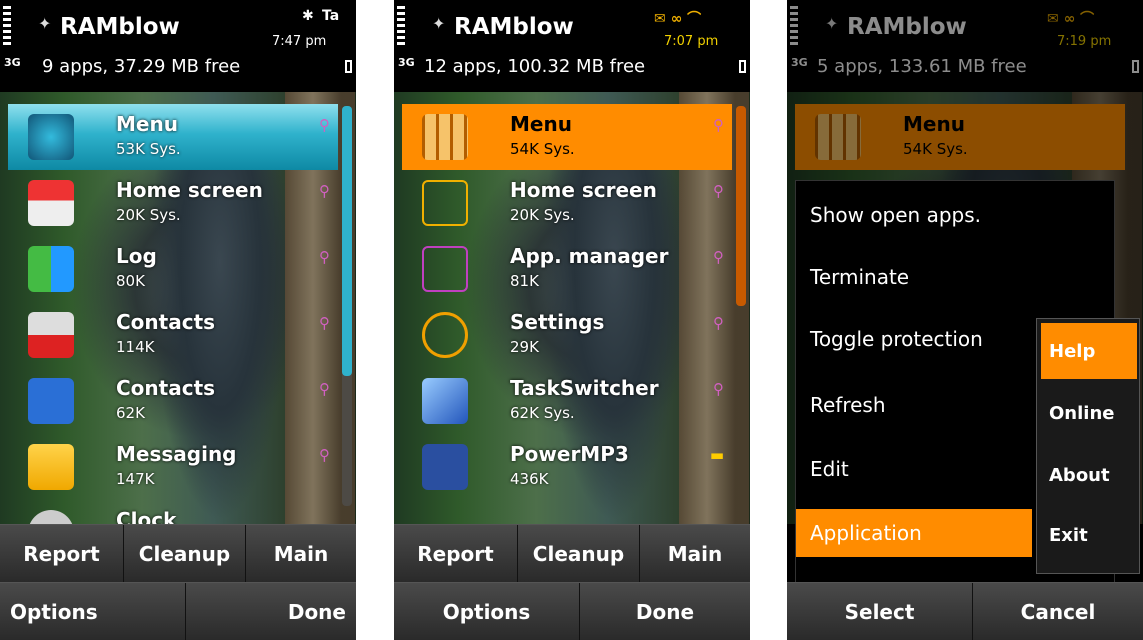 Image resolution: width=1143 pixels, height=640 pixels. What do you see at coordinates (445, 335) in the screenshot?
I see `gear-icon` at bounding box center [445, 335].